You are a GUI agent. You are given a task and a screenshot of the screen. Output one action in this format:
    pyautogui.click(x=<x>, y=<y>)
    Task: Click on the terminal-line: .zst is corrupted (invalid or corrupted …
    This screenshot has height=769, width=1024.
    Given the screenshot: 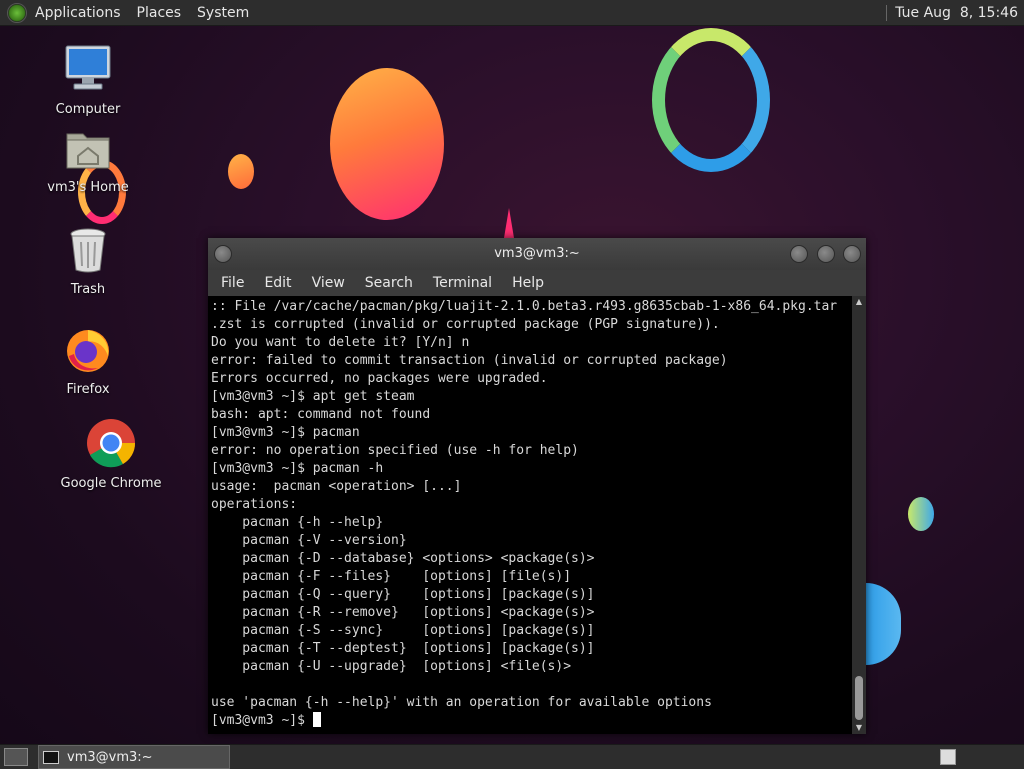 What is the action you would take?
    pyautogui.click(x=465, y=324)
    